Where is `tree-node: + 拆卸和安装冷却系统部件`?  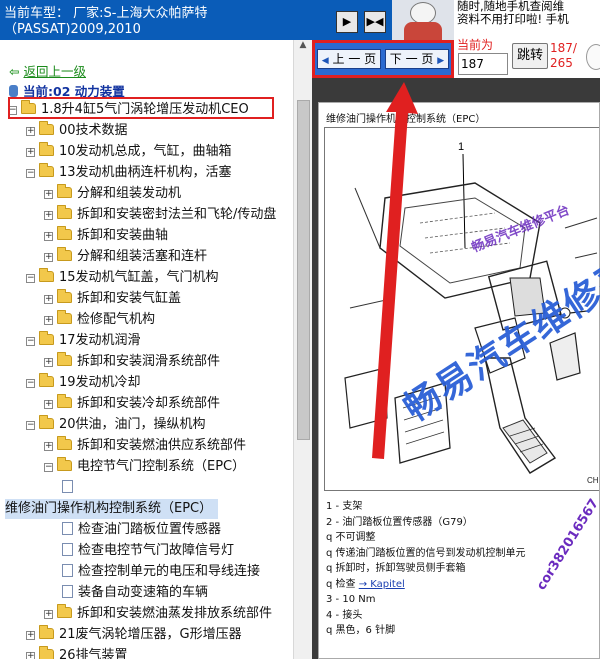 tree-node: + 拆卸和安装冷却系统部件 is located at coordinates (132, 404).